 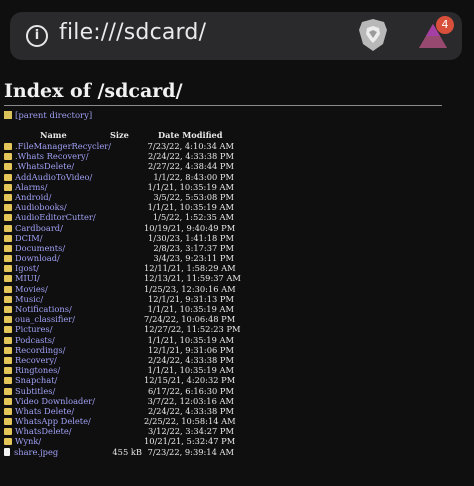 I want to click on entry-link: Notifications/, so click(x=43, y=309).